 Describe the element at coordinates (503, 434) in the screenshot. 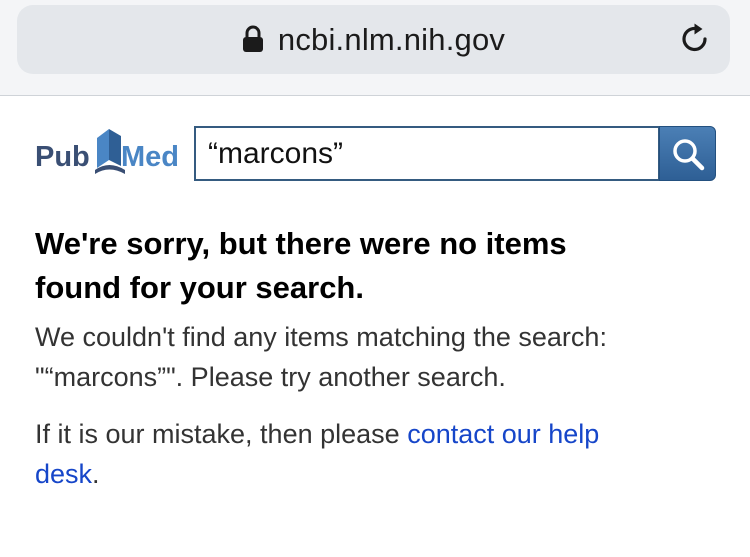

I see `help-link-part-1: contact our help` at that location.